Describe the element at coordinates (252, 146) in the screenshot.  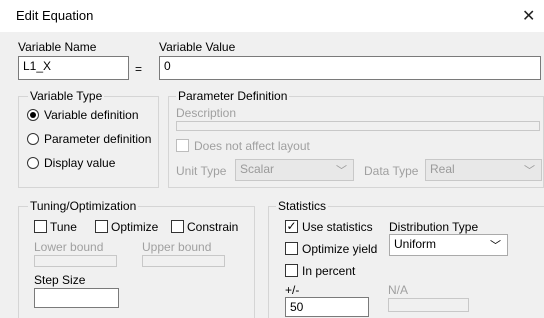
I see `does-not-affect-layout-label: Does not affect layout` at that location.